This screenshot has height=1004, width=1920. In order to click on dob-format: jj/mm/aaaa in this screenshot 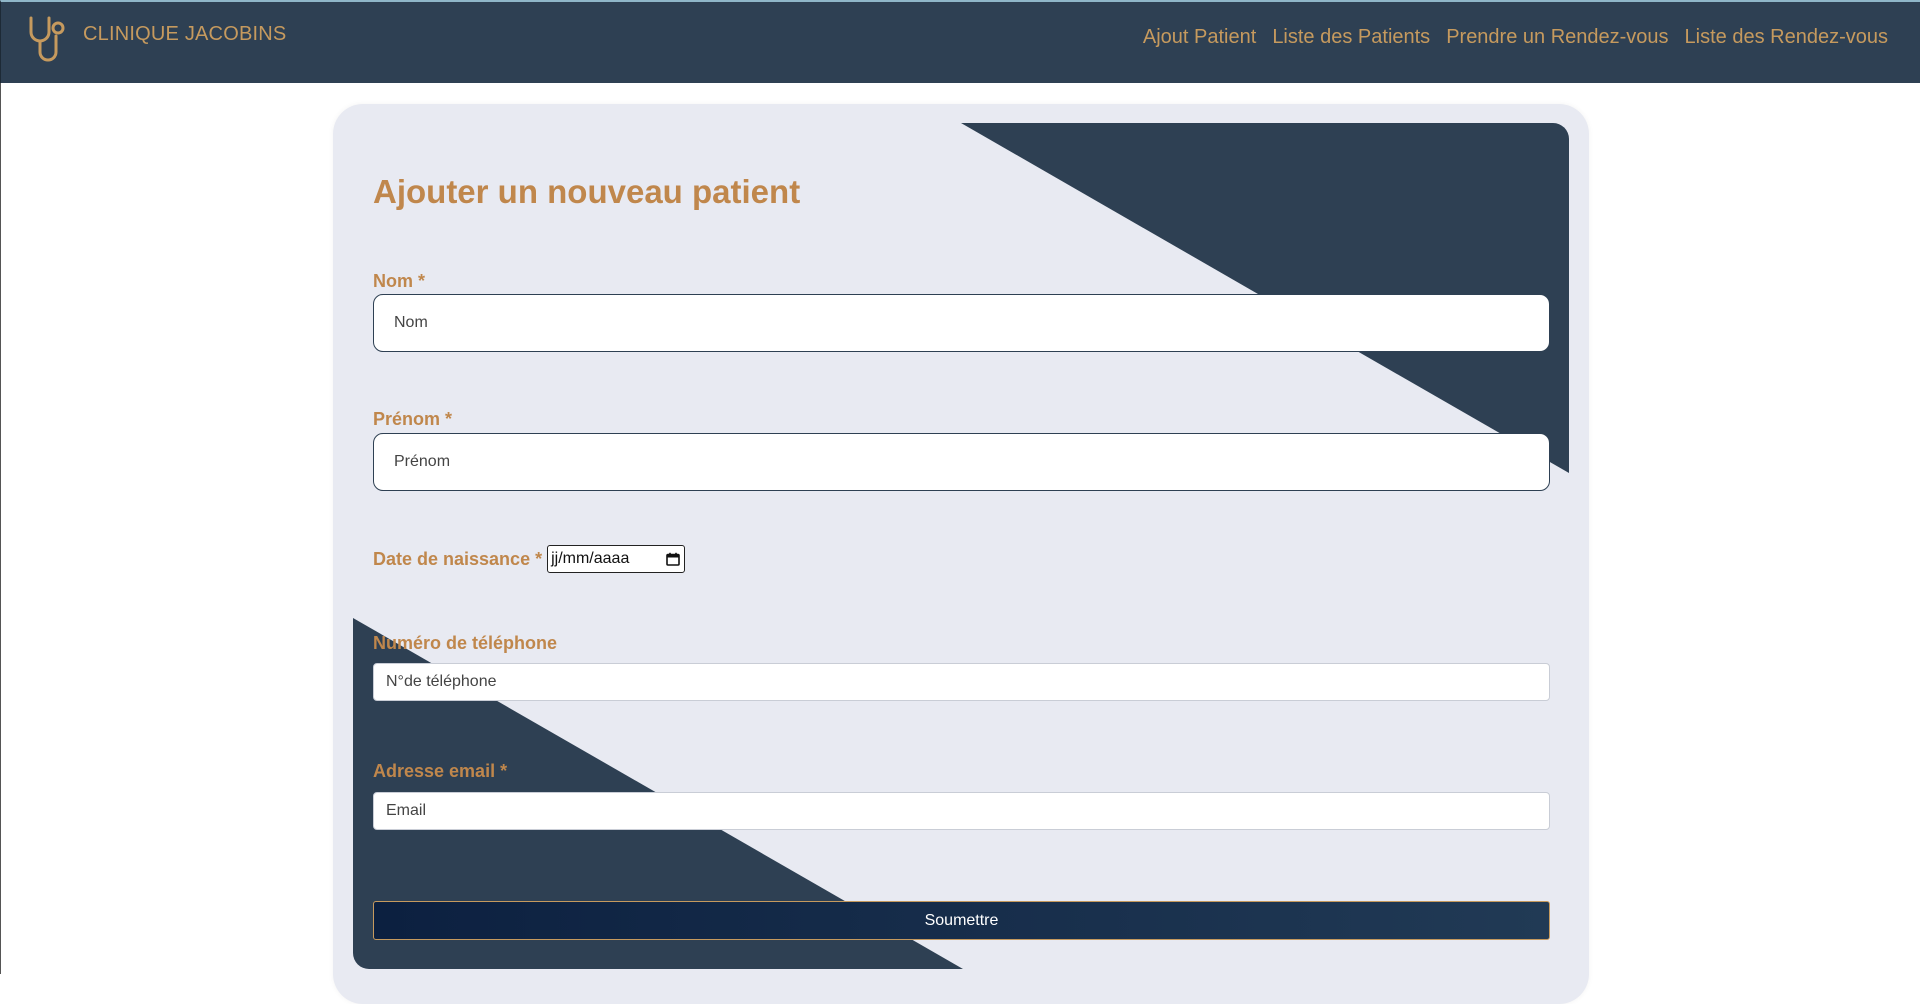, I will do `click(590, 558)`.